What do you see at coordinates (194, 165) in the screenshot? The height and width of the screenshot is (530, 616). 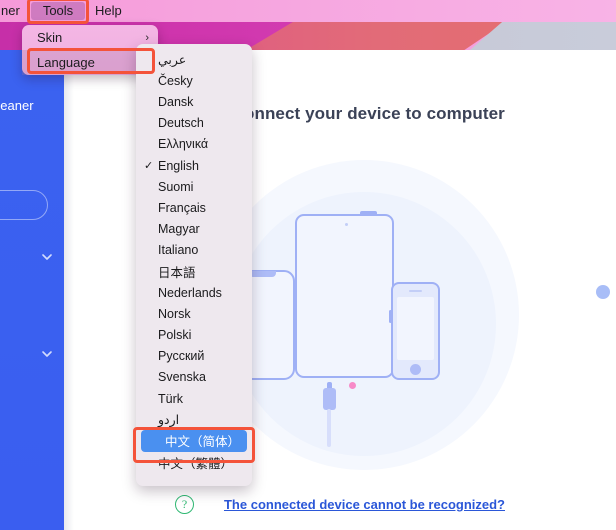 I see `language-option: English` at bounding box center [194, 165].